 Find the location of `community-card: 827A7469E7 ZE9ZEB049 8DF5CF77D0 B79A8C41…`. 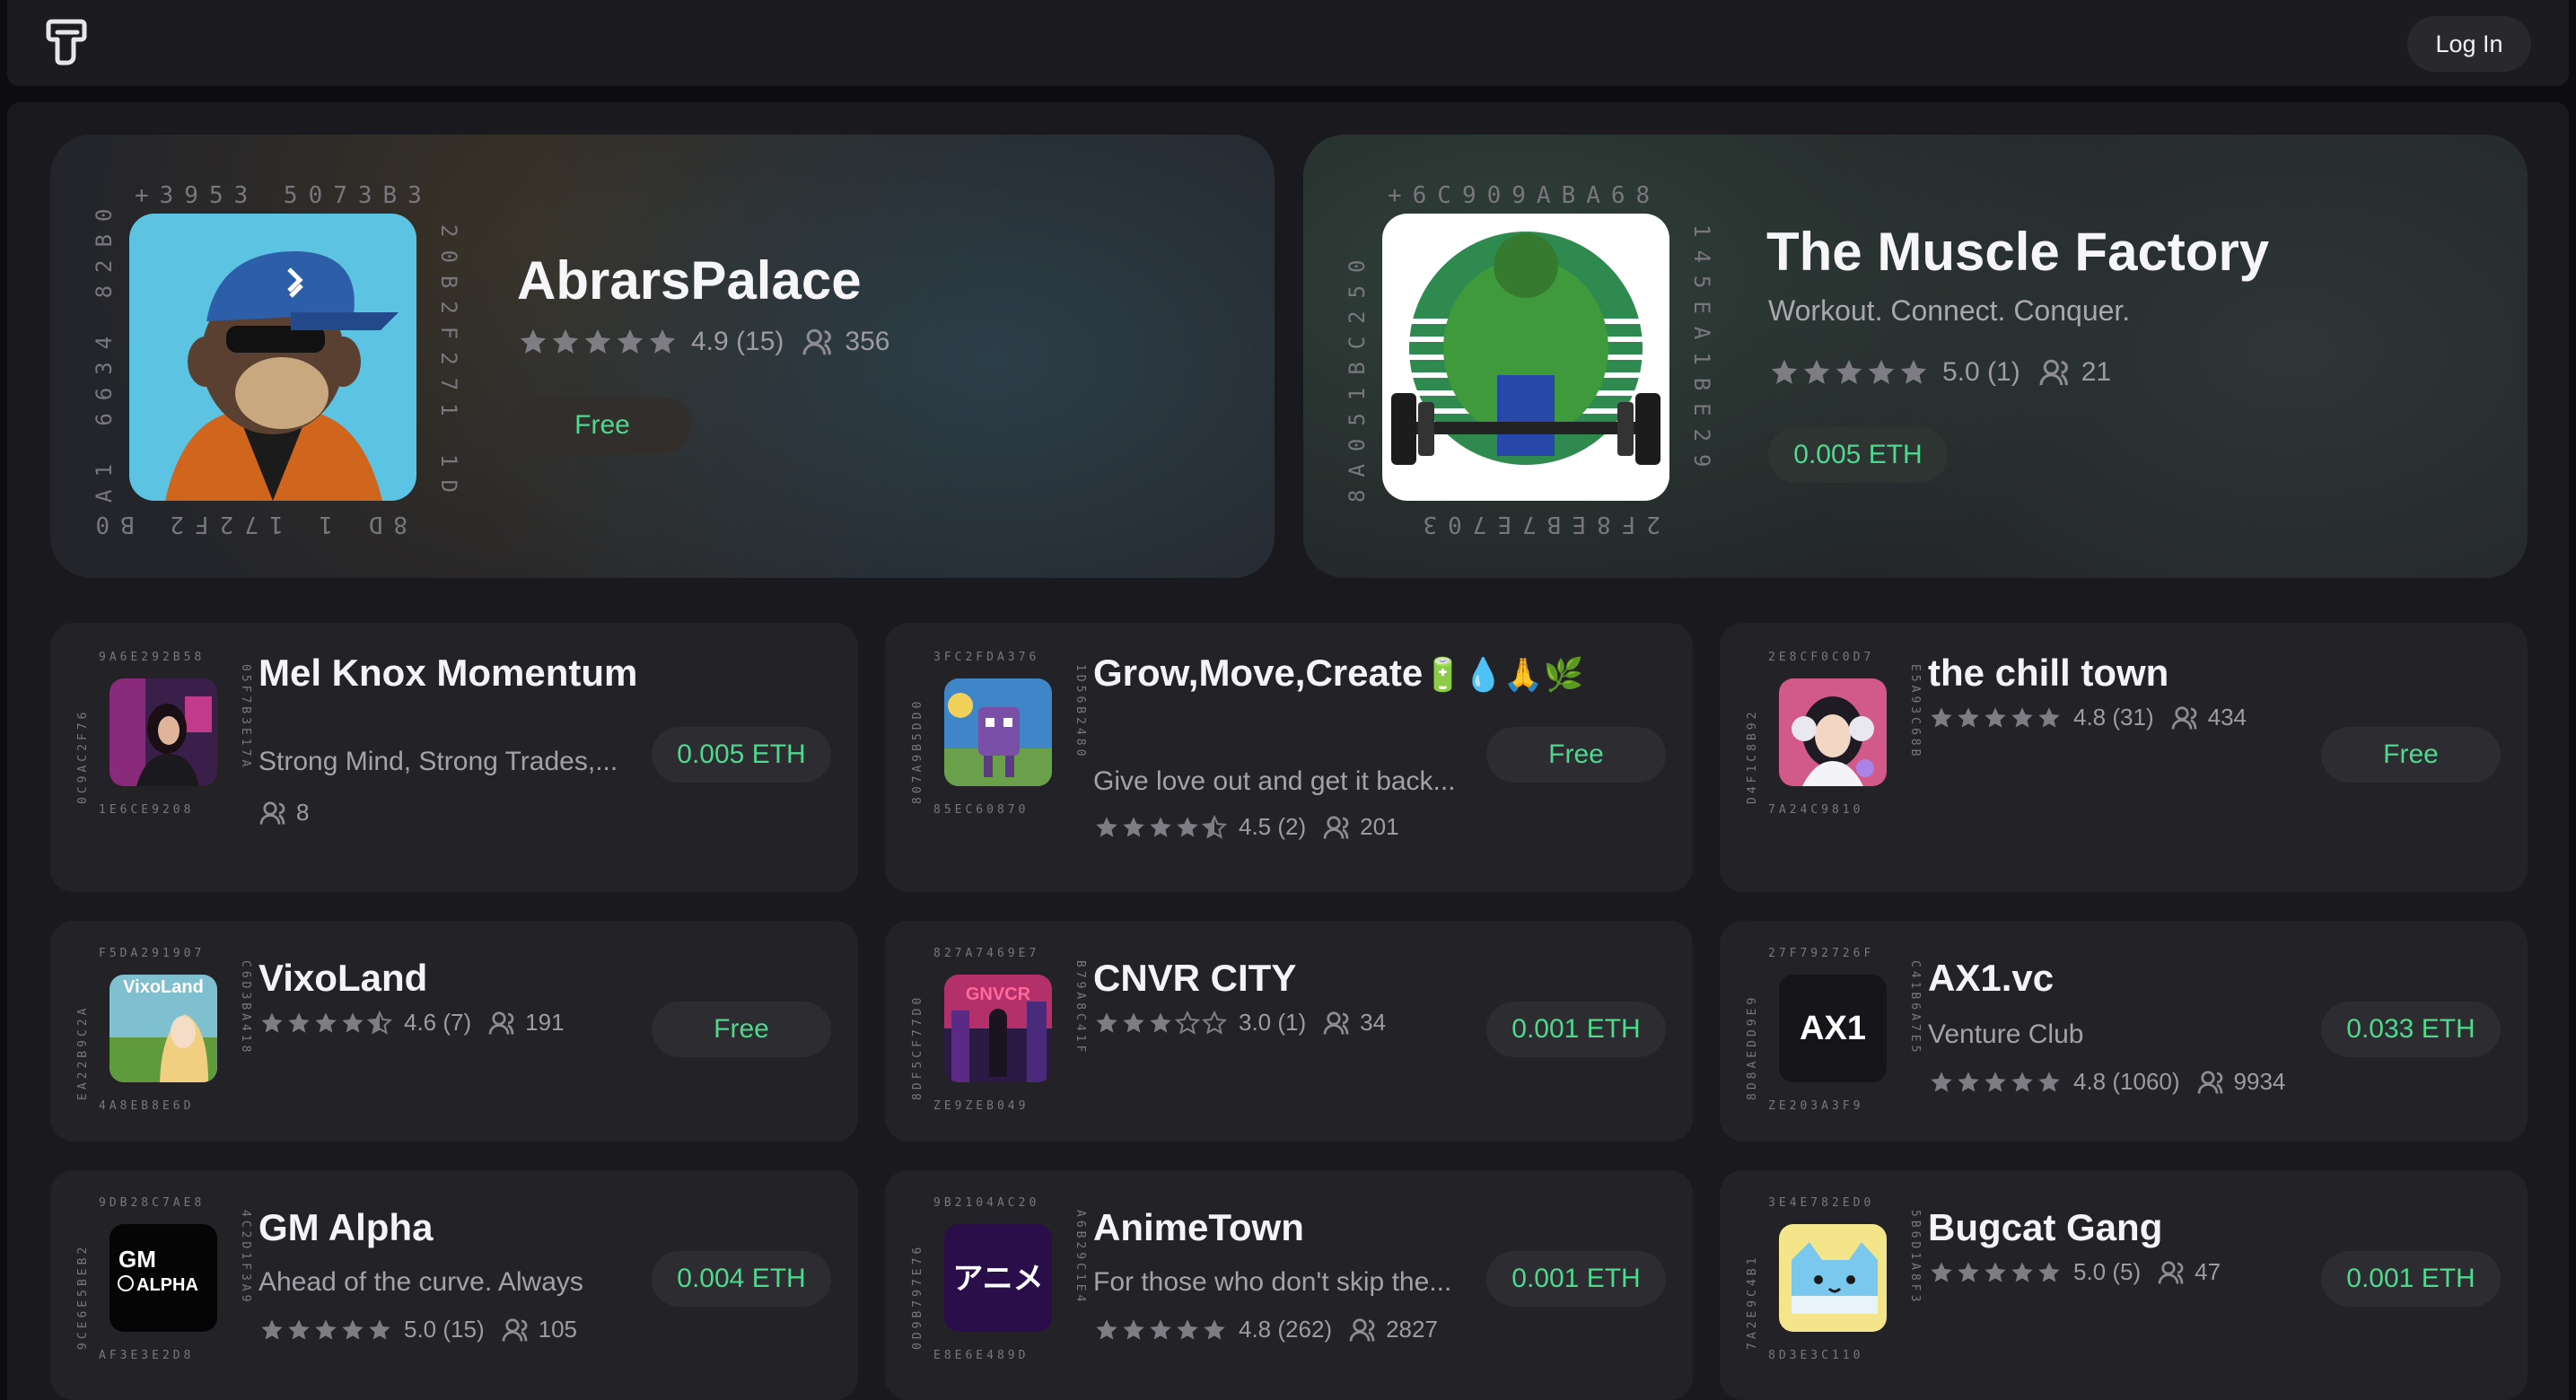

community-card: 827A7469E7 ZE9ZEB049 8DF5CF77D0 B79A8C41… is located at coordinates (1289, 1031).